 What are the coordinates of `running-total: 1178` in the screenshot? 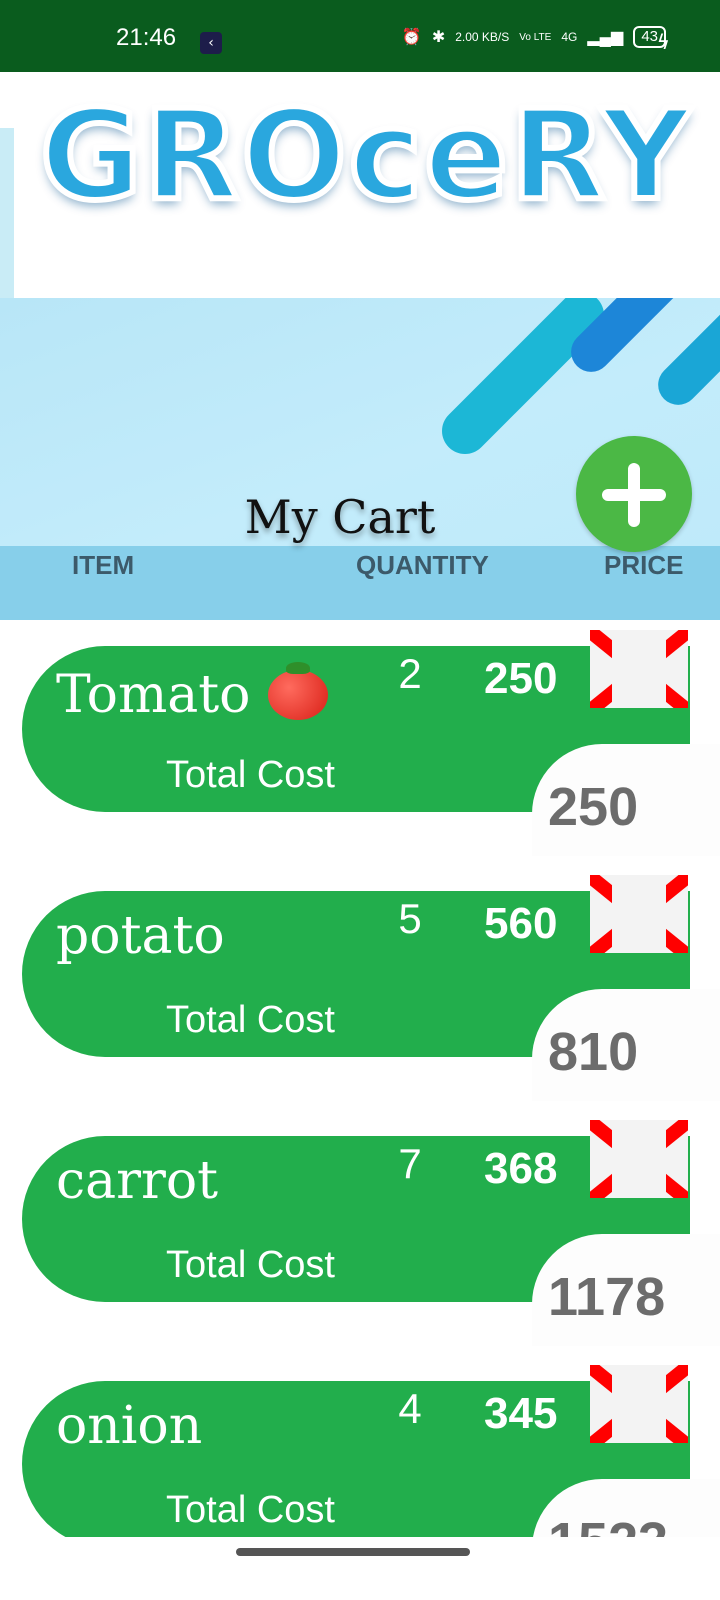 It's located at (607, 1297).